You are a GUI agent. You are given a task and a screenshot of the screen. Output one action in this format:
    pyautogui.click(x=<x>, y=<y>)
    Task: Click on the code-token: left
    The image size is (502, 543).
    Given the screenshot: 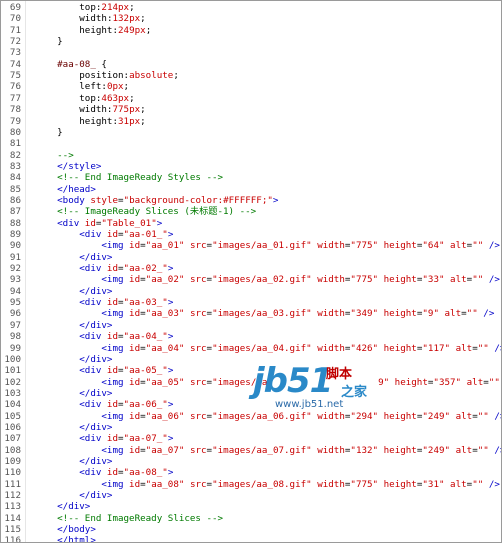 What is the action you would take?
    pyautogui.click(x=68, y=87)
    